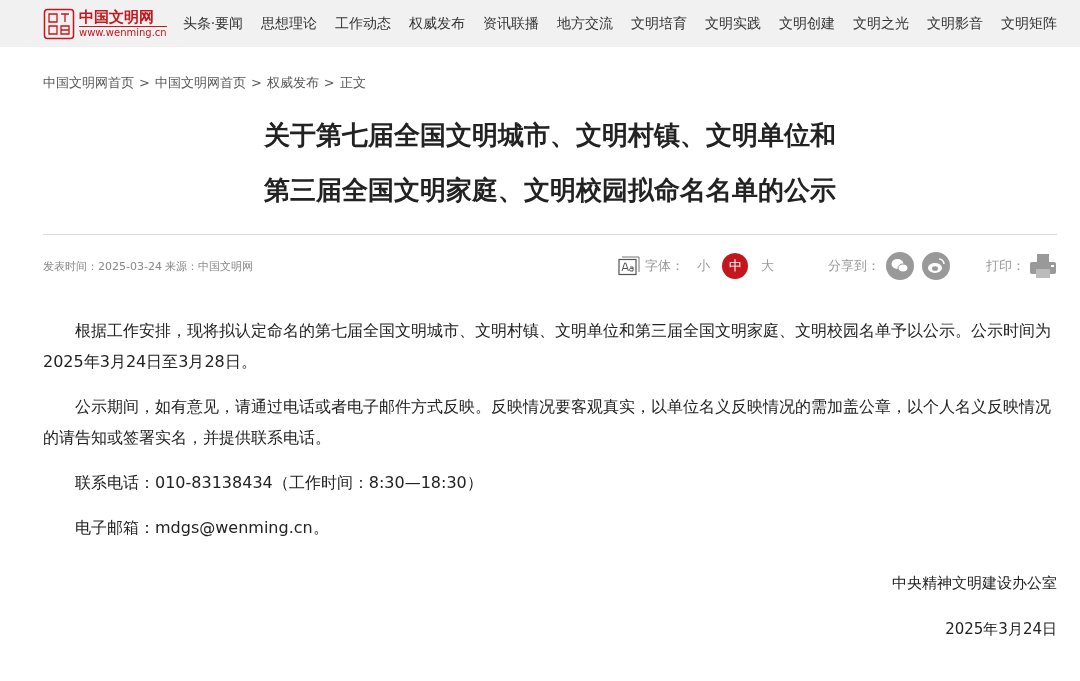 The height and width of the screenshot is (681, 1080). Describe the element at coordinates (123, 32) in the screenshot. I see `site-url: www.wenming.cn` at that location.